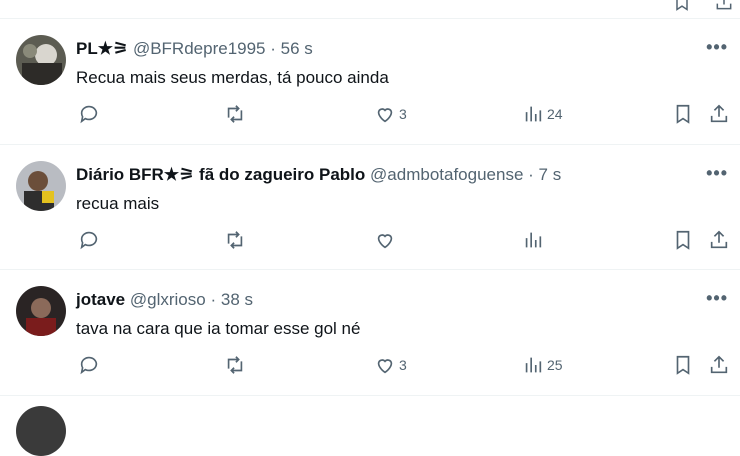 The height and width of the screenshot is (456, 740). Describe the element at coordinates (370, 115) in the screenshot. I see `tweet-actions: 3 24` at that location.